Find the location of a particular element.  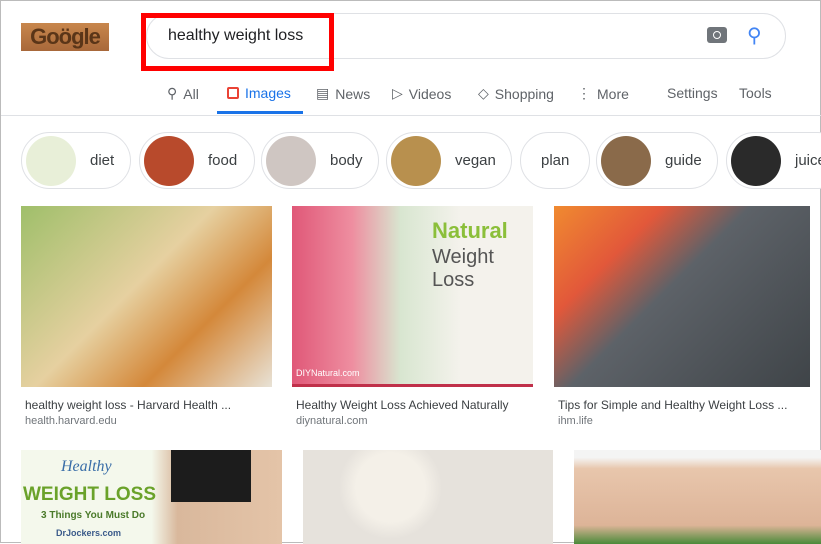

chip-juice: juice is located at coordinates (773, 160).